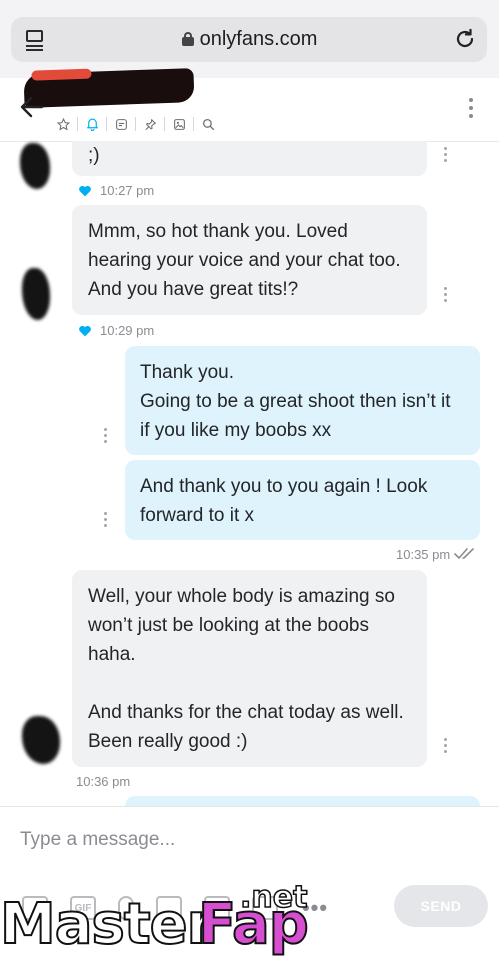  What do you see at coordinates (126, 908) in the screenshot?
I see `microphone-icon` at bounding box center [126, 908].